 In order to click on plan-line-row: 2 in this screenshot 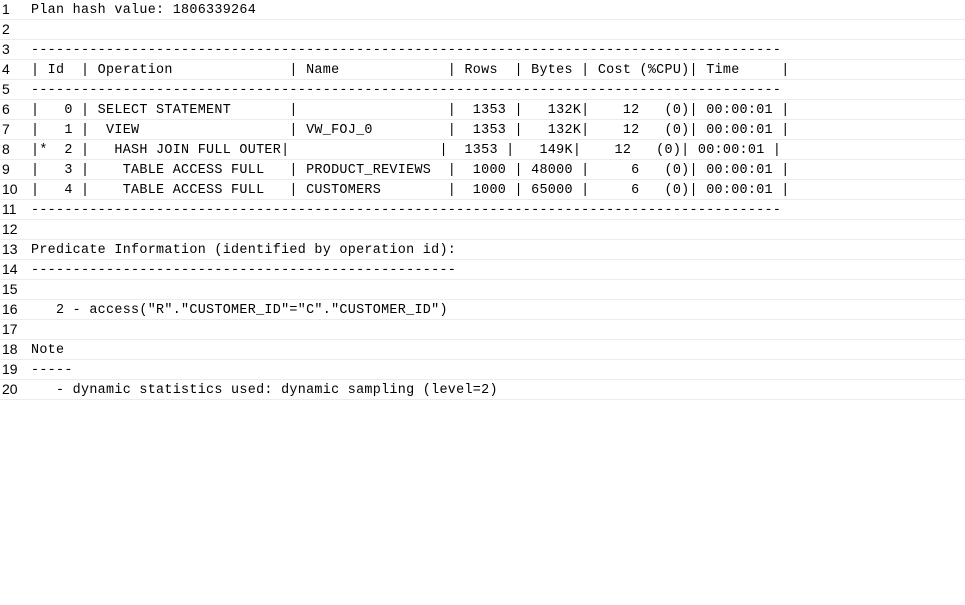, I will do `click(482, 30)`.